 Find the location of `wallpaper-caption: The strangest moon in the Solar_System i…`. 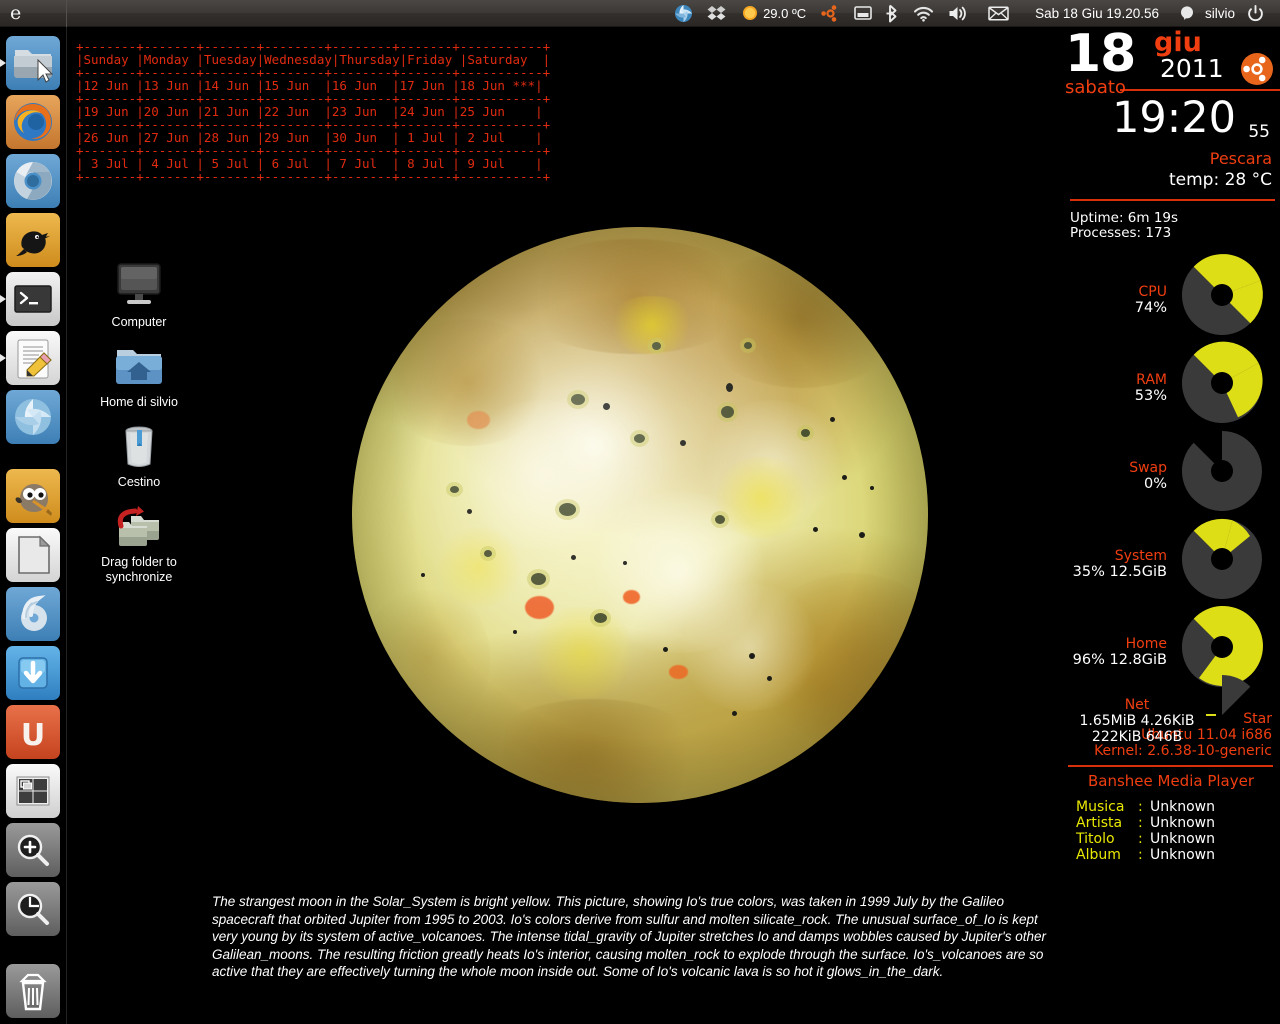

wallpaper-caption: The strangest moon in the Solar_System i… is located at coordinates (629, 936).